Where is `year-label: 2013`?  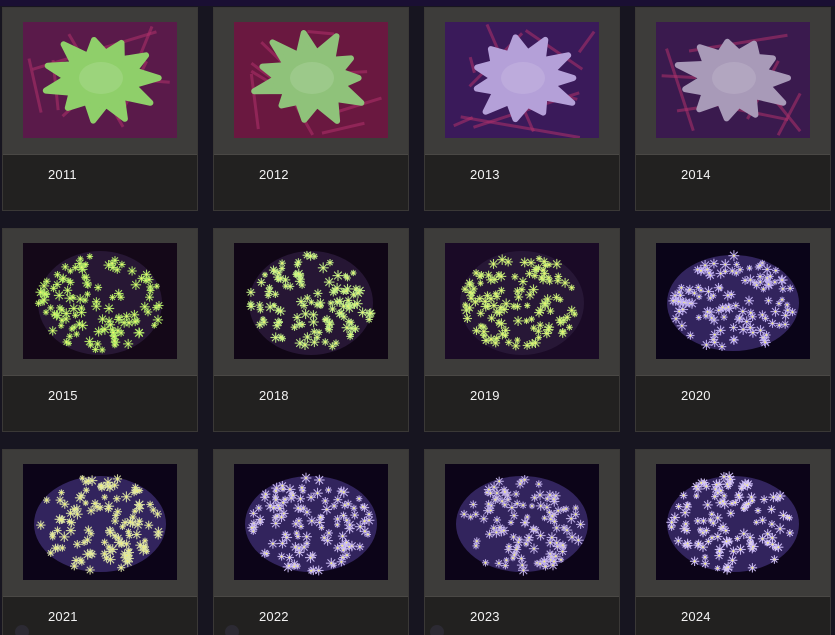
year-label: 2013 is located at coordinates (485, 174).